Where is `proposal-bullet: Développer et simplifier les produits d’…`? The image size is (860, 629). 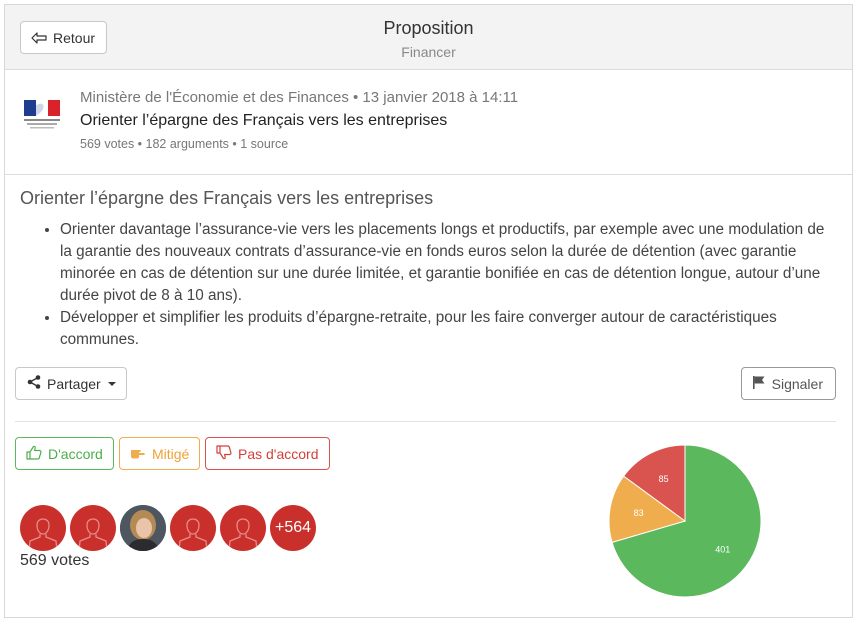 proposal-bullet: Développer et simplifier les produits d’… is located at coordinates (450, 329).